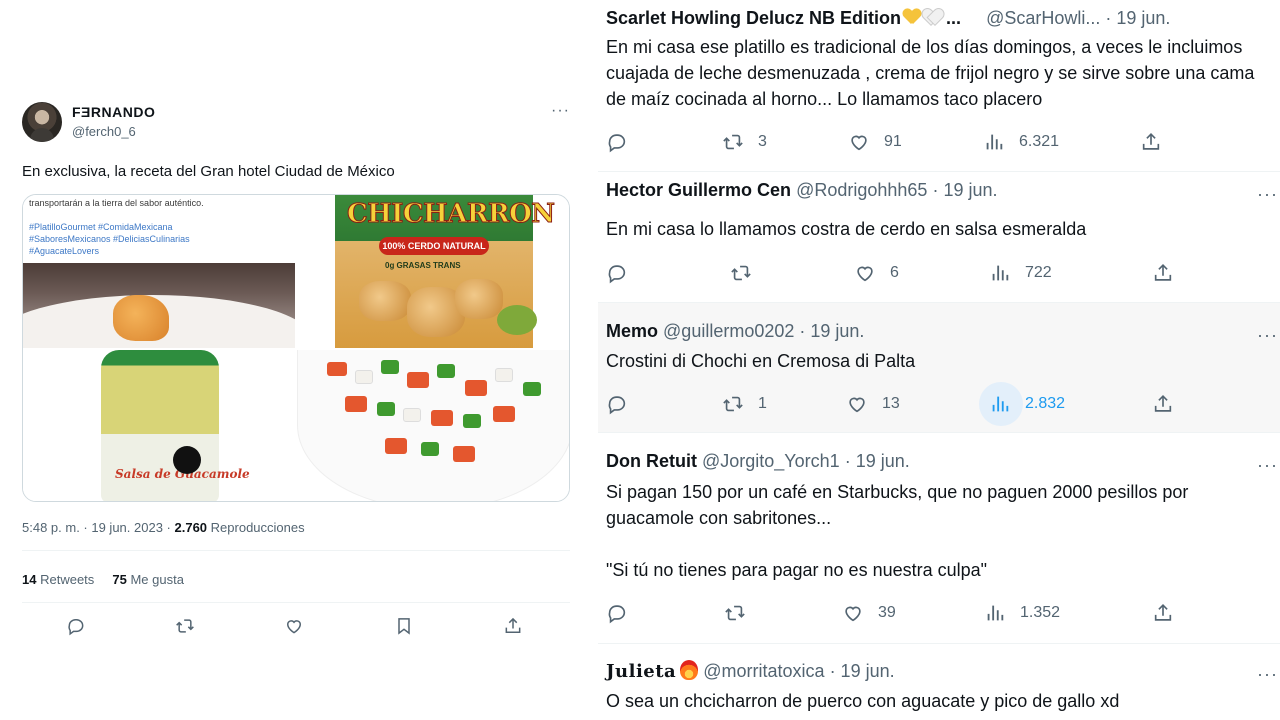 Image resolution: width=1280 pixels, height=720 pixels. I want to click on reply-author-handle: @guillermo0202, so click(728, 331).